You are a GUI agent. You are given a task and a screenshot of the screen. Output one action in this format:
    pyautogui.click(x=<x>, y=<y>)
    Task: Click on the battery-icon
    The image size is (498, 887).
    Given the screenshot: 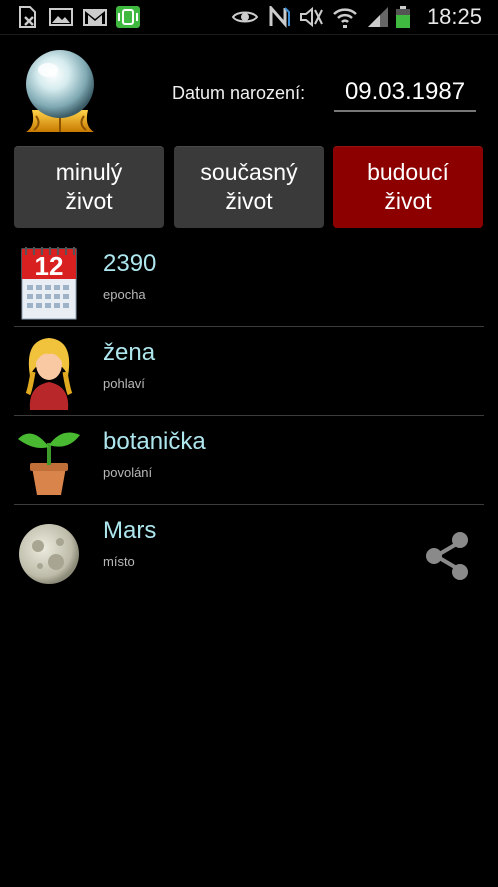 What is the action you would take?
    pyautogui.click(x=403, y=17)
    